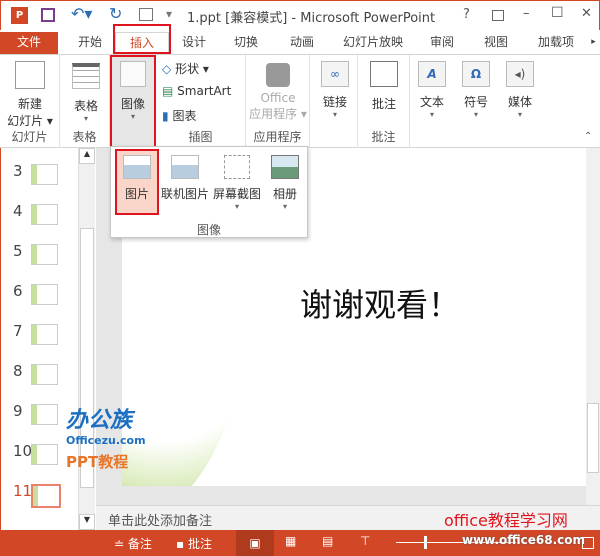  Describe the element at coordinates (246, 43) in the screenshot. I see `tab-transitions: 切换` at that location.